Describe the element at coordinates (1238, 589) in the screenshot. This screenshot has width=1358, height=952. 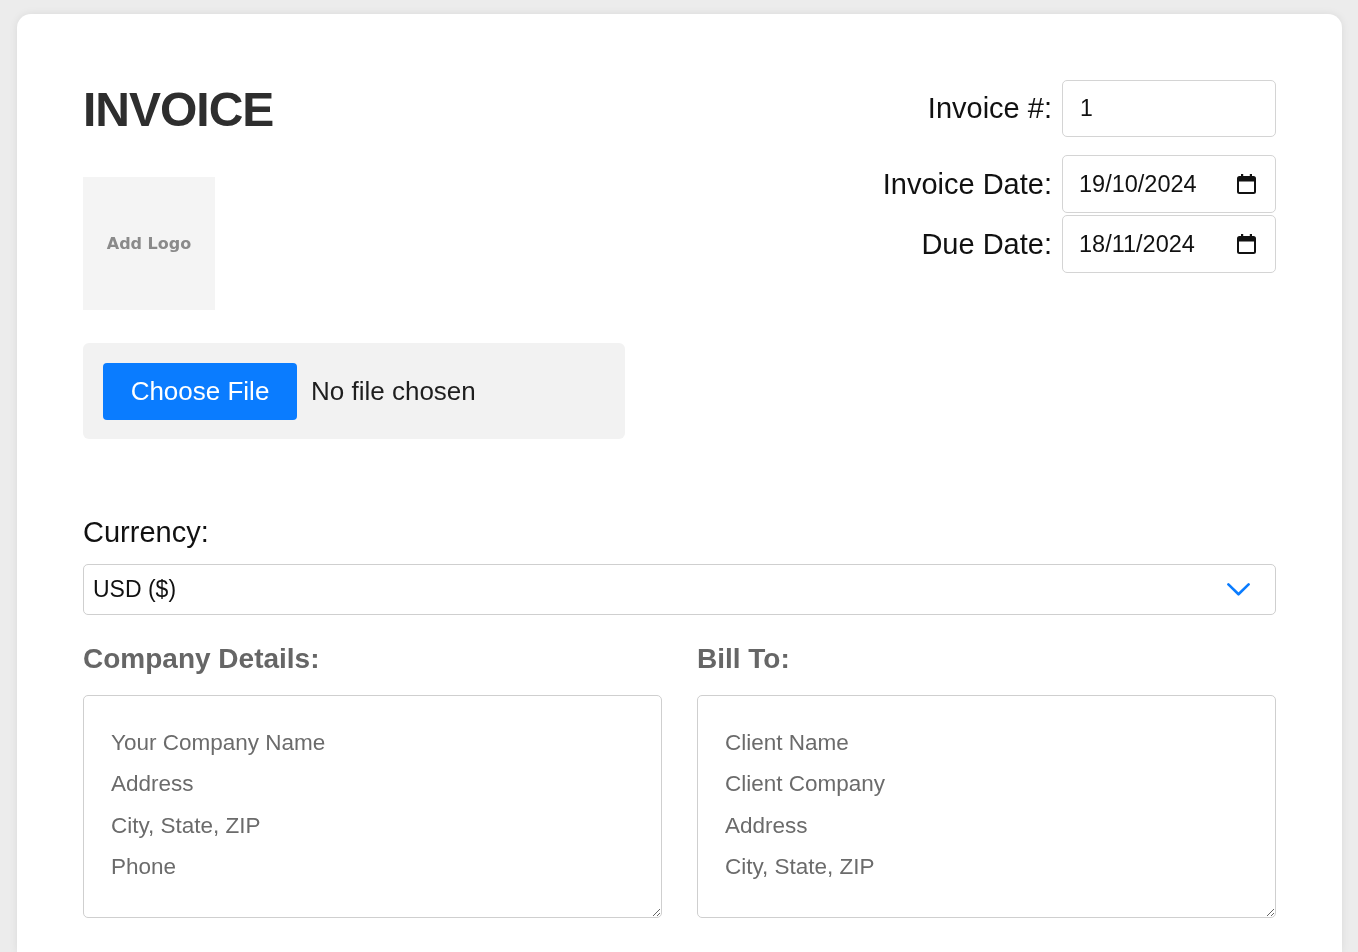
I see `chevron-down-icon` at that location.